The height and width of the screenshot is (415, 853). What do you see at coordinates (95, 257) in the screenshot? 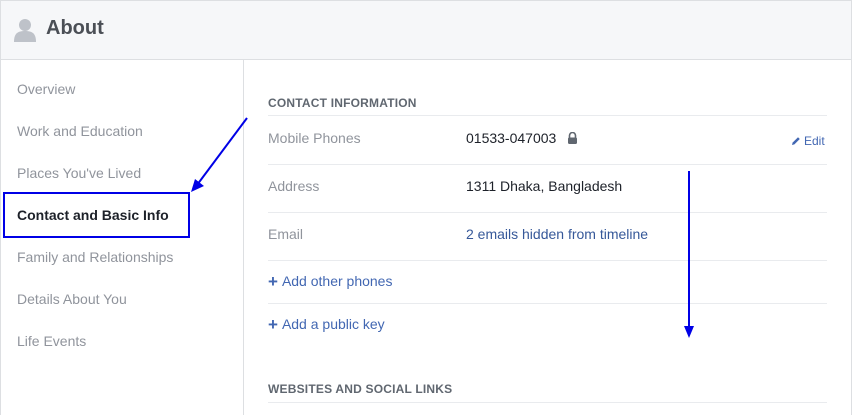
I see `sidebar-item-family-relationships: Family and Relationships` at bounding box center [95, 257].